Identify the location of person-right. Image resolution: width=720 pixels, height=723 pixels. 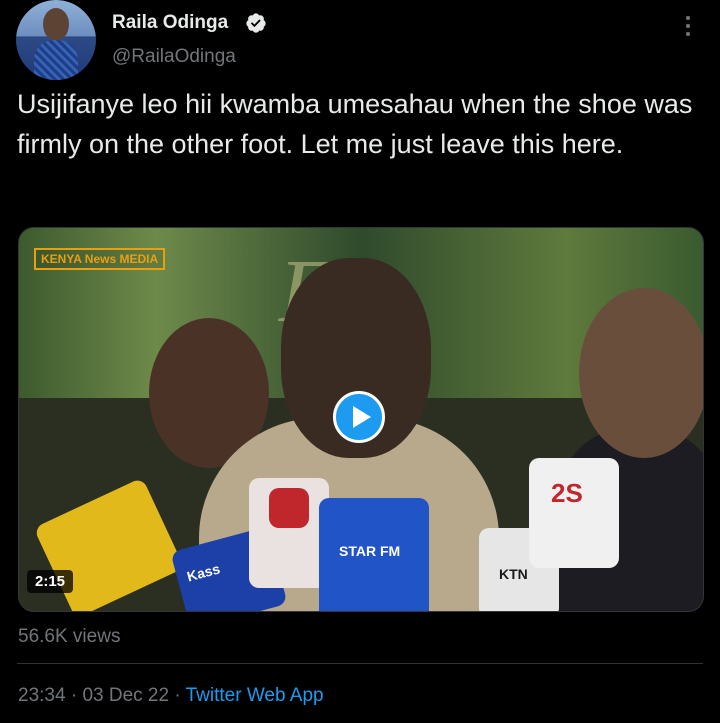
(641, 373).